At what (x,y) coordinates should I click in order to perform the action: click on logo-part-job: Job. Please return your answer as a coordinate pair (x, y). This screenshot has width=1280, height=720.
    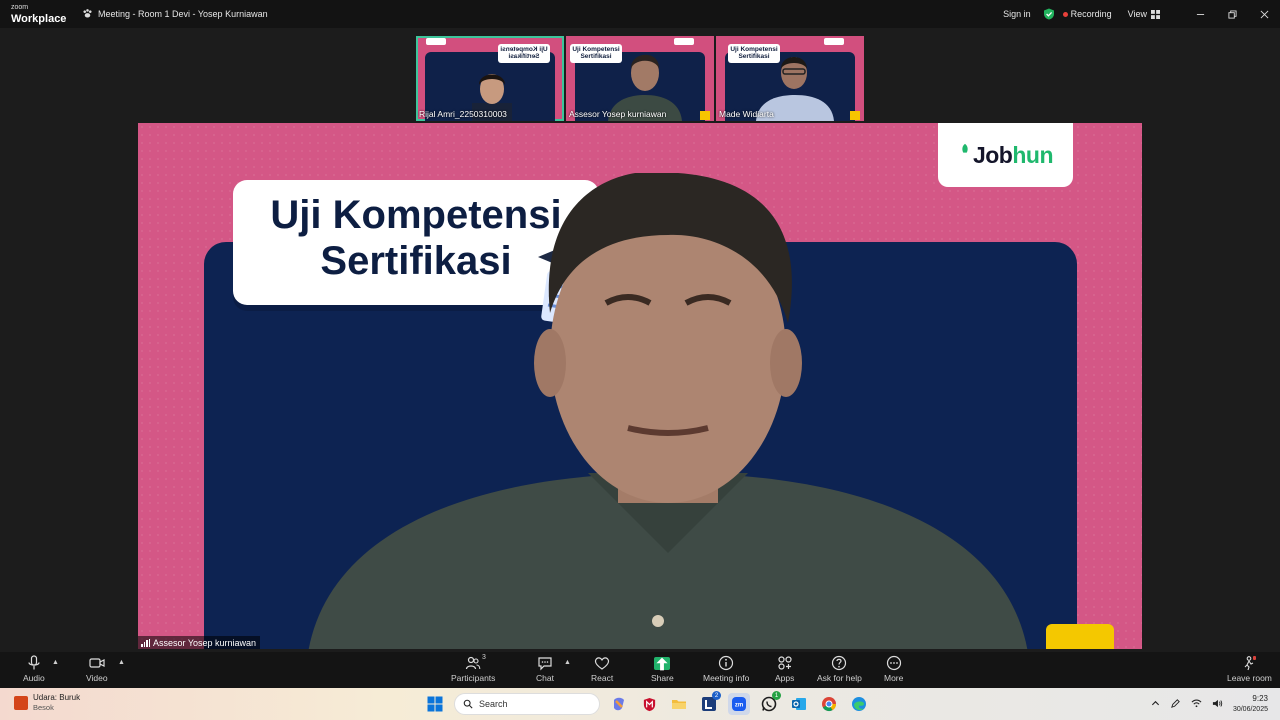
    Looking at the image, I should click on (992, 154).